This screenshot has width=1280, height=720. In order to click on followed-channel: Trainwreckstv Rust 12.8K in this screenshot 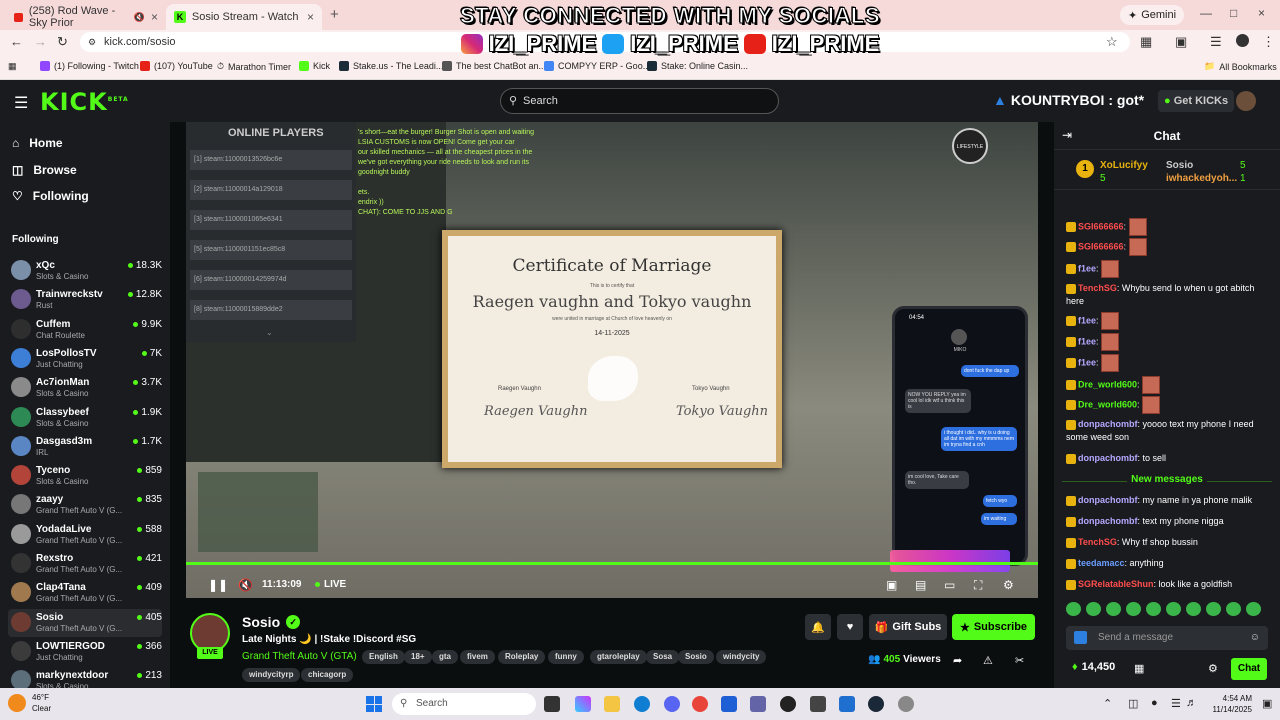, I will do `click(85, 300)`.